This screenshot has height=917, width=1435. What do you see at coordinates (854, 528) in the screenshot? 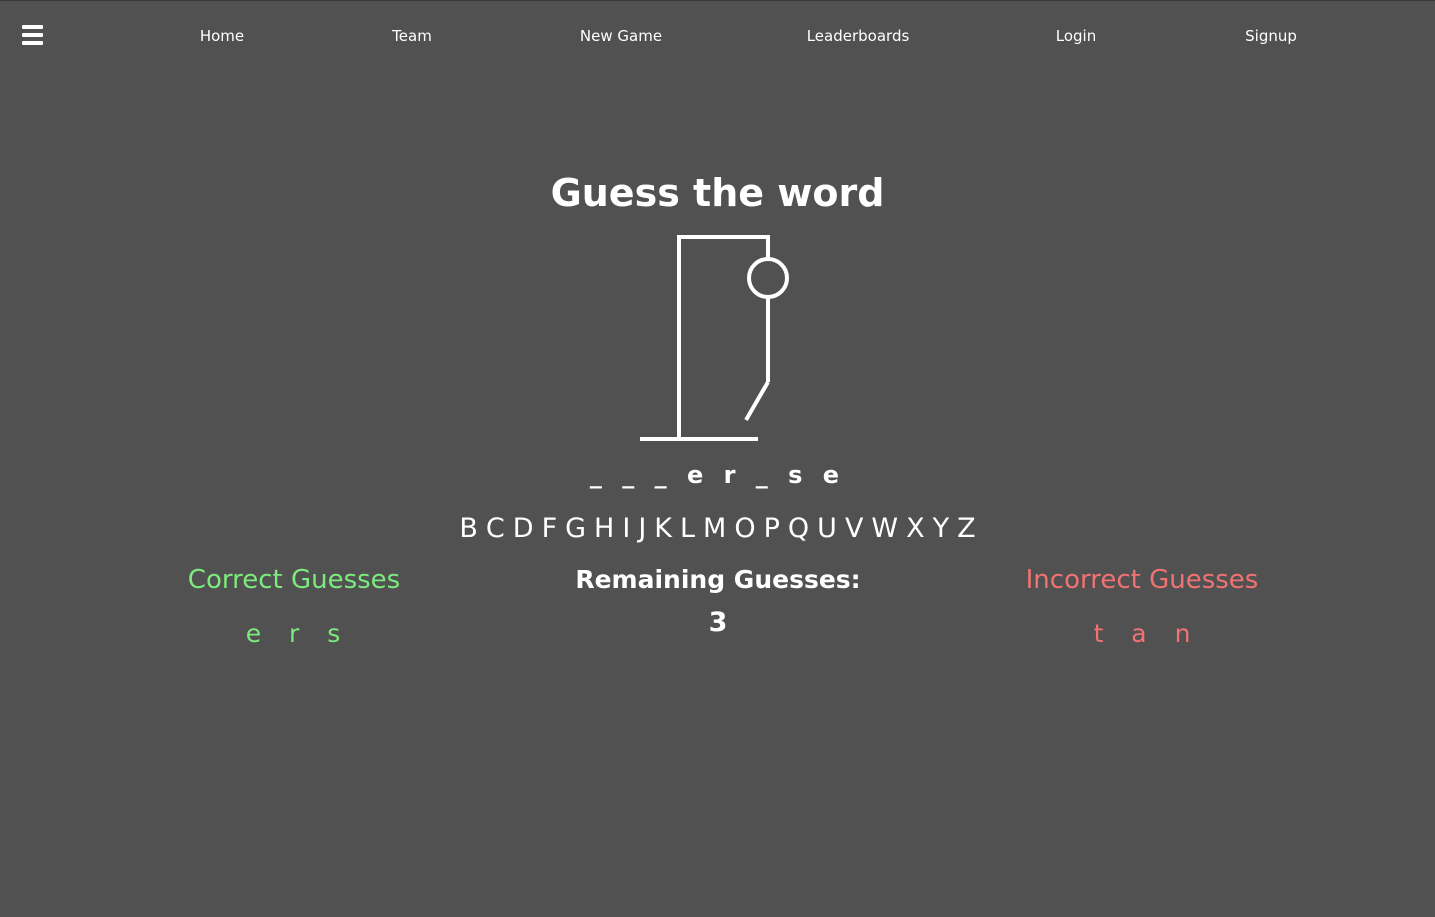
I see `letter-button-v: V` at bounding box center [854, 528].